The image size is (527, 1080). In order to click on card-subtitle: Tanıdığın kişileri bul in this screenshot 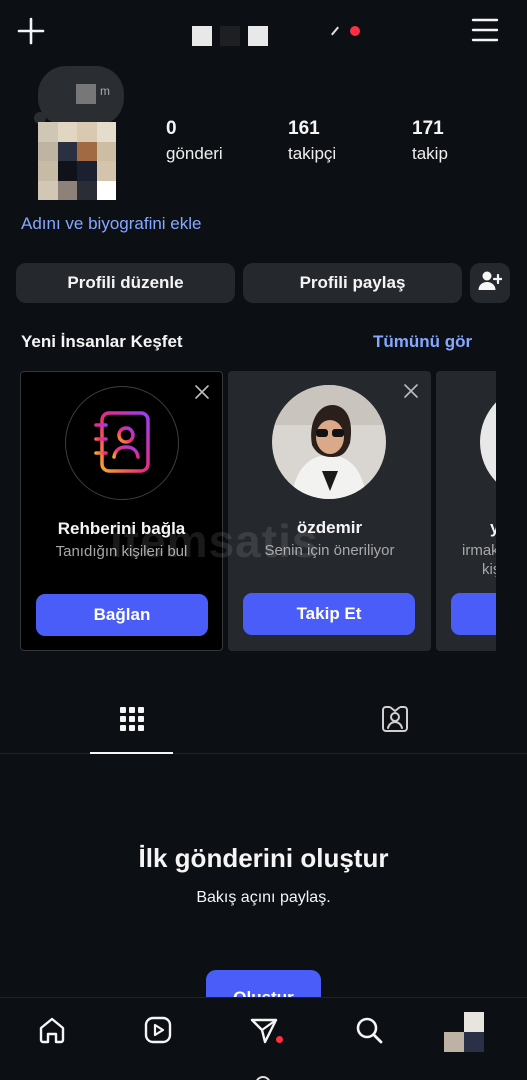, I will do `click(121, 551)`.